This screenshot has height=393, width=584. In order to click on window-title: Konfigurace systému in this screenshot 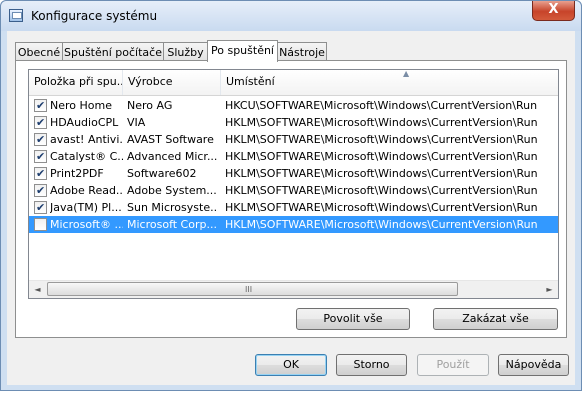, I will do `click(94, 16)`.